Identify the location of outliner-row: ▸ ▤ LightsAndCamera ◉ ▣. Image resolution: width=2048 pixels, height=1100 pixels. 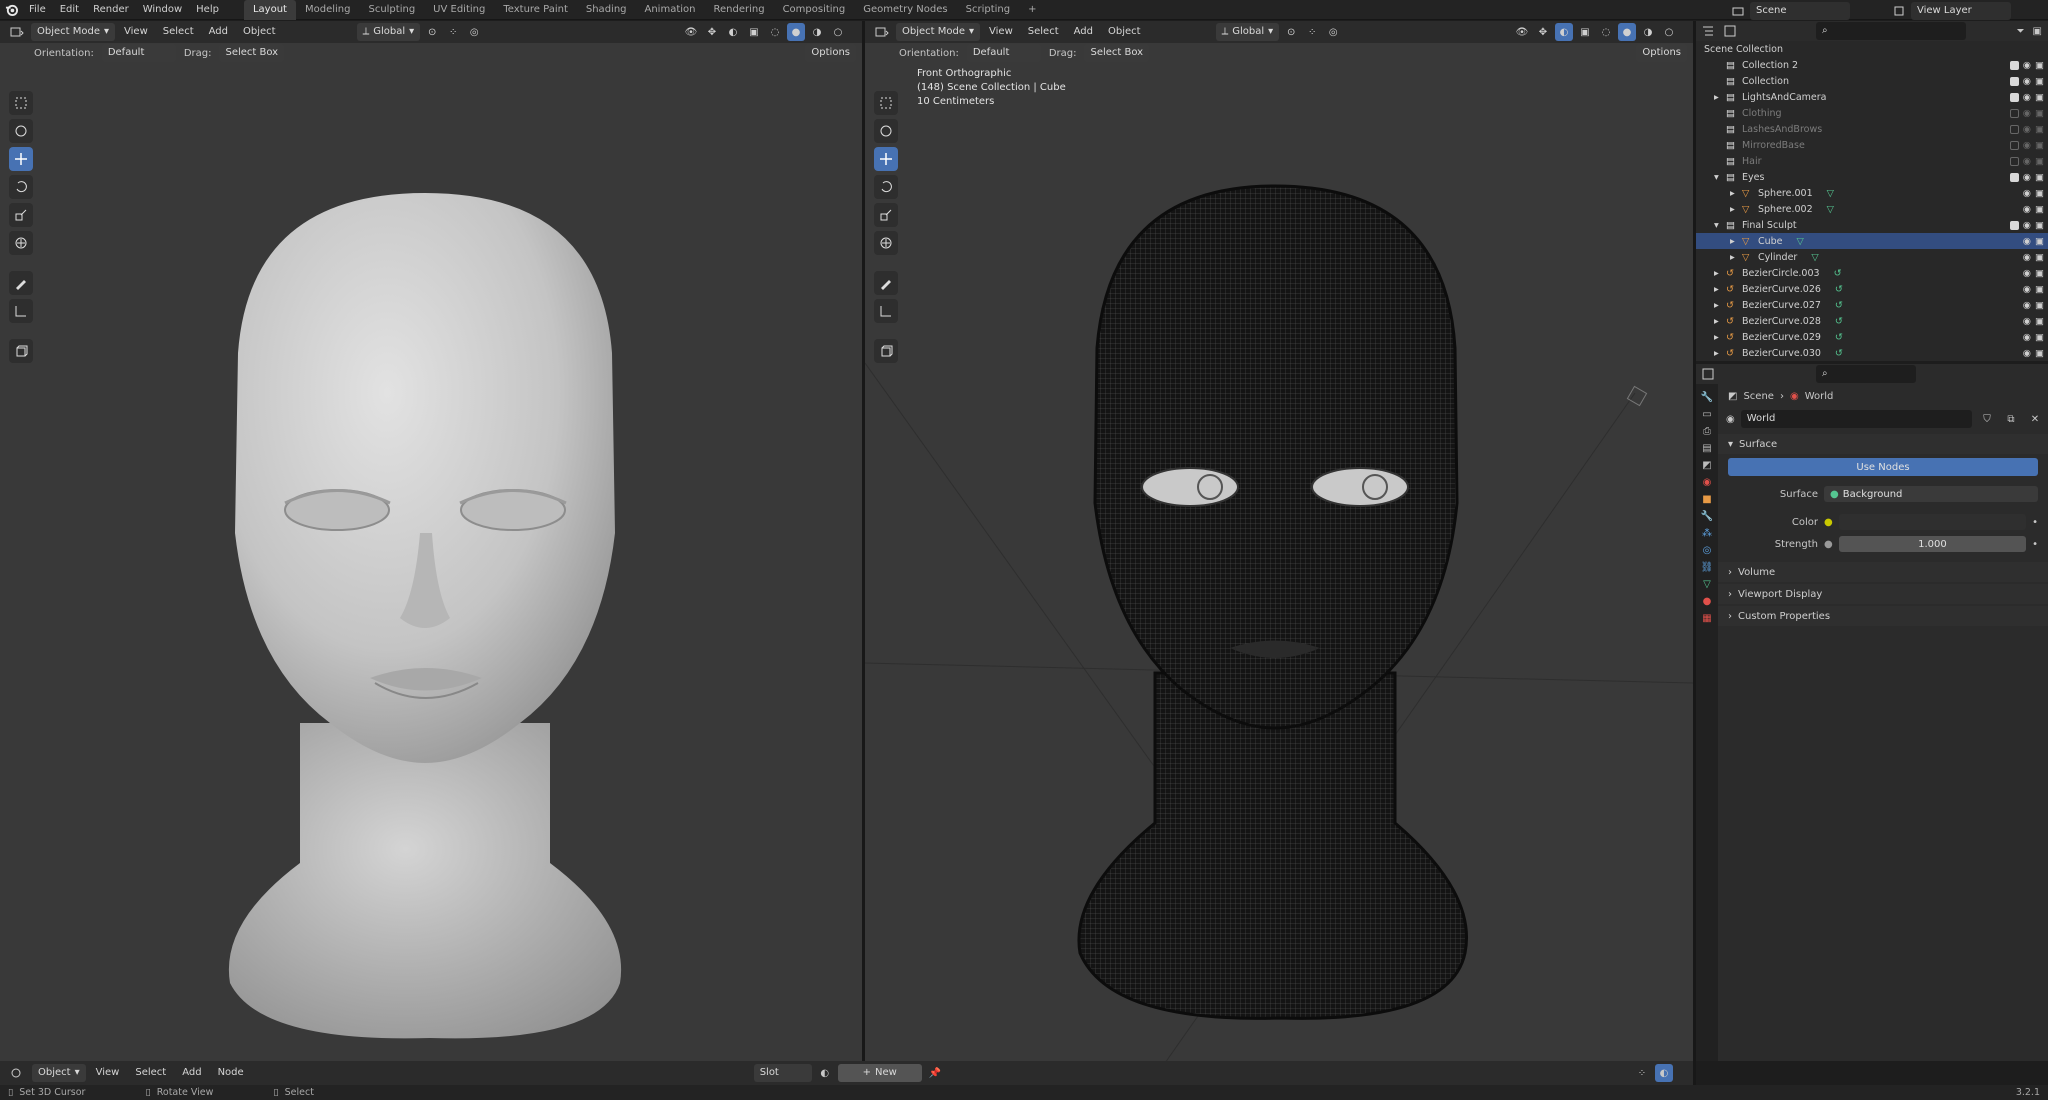
(1872, 97).